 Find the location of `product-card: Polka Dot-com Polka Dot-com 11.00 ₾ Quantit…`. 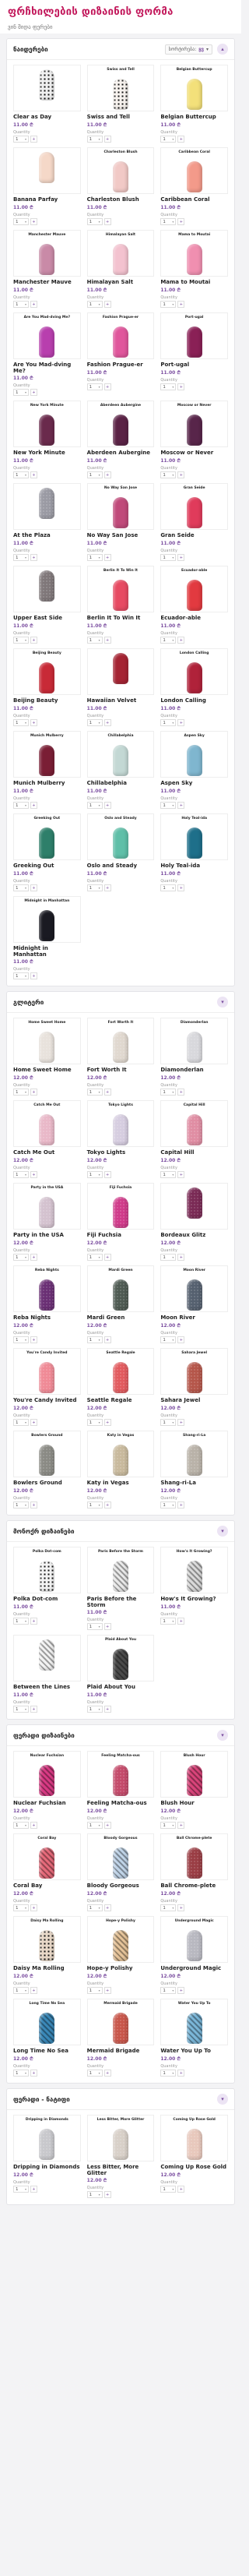

product-card: Polka Dot-com Polka Dot-com 11.00 ₾ Quantit… is located at coordinates (47, 1588).